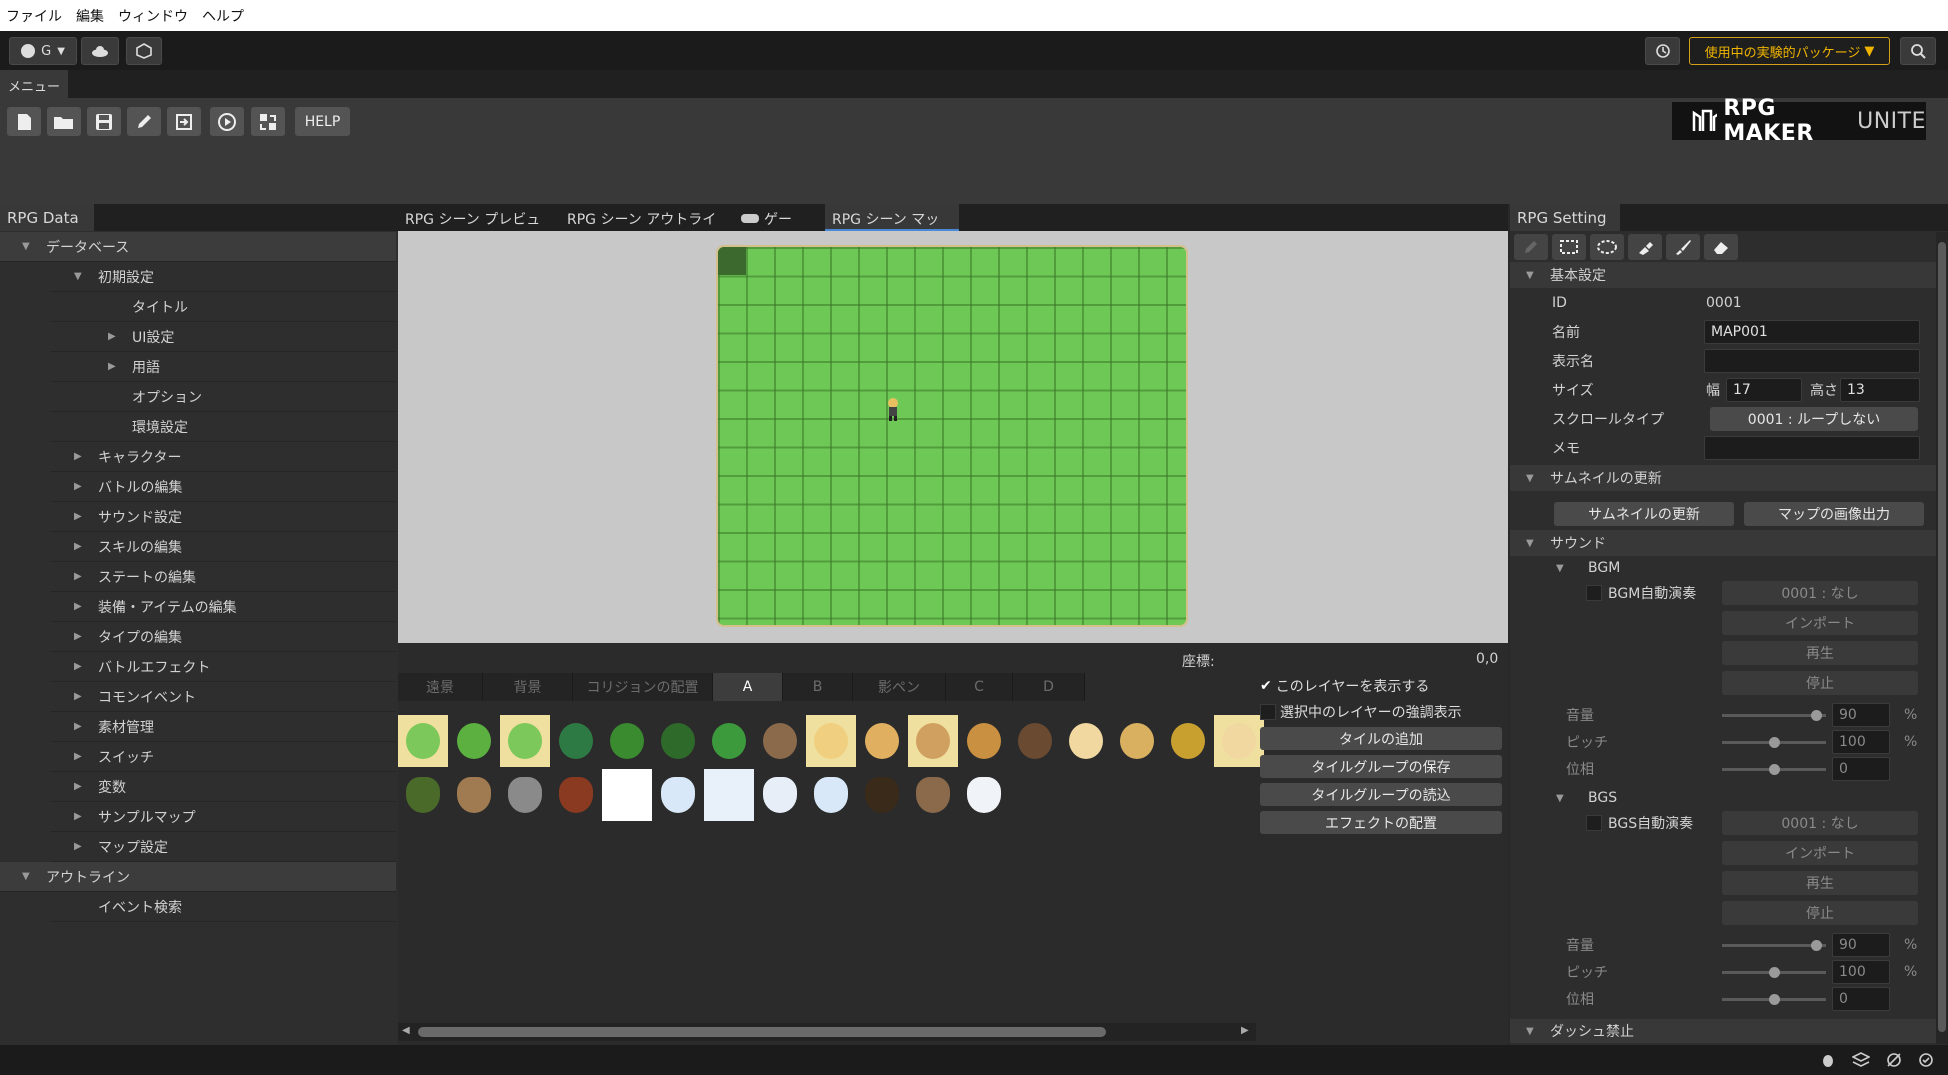  I want to click on tile-tab: C, so click(979, 687).